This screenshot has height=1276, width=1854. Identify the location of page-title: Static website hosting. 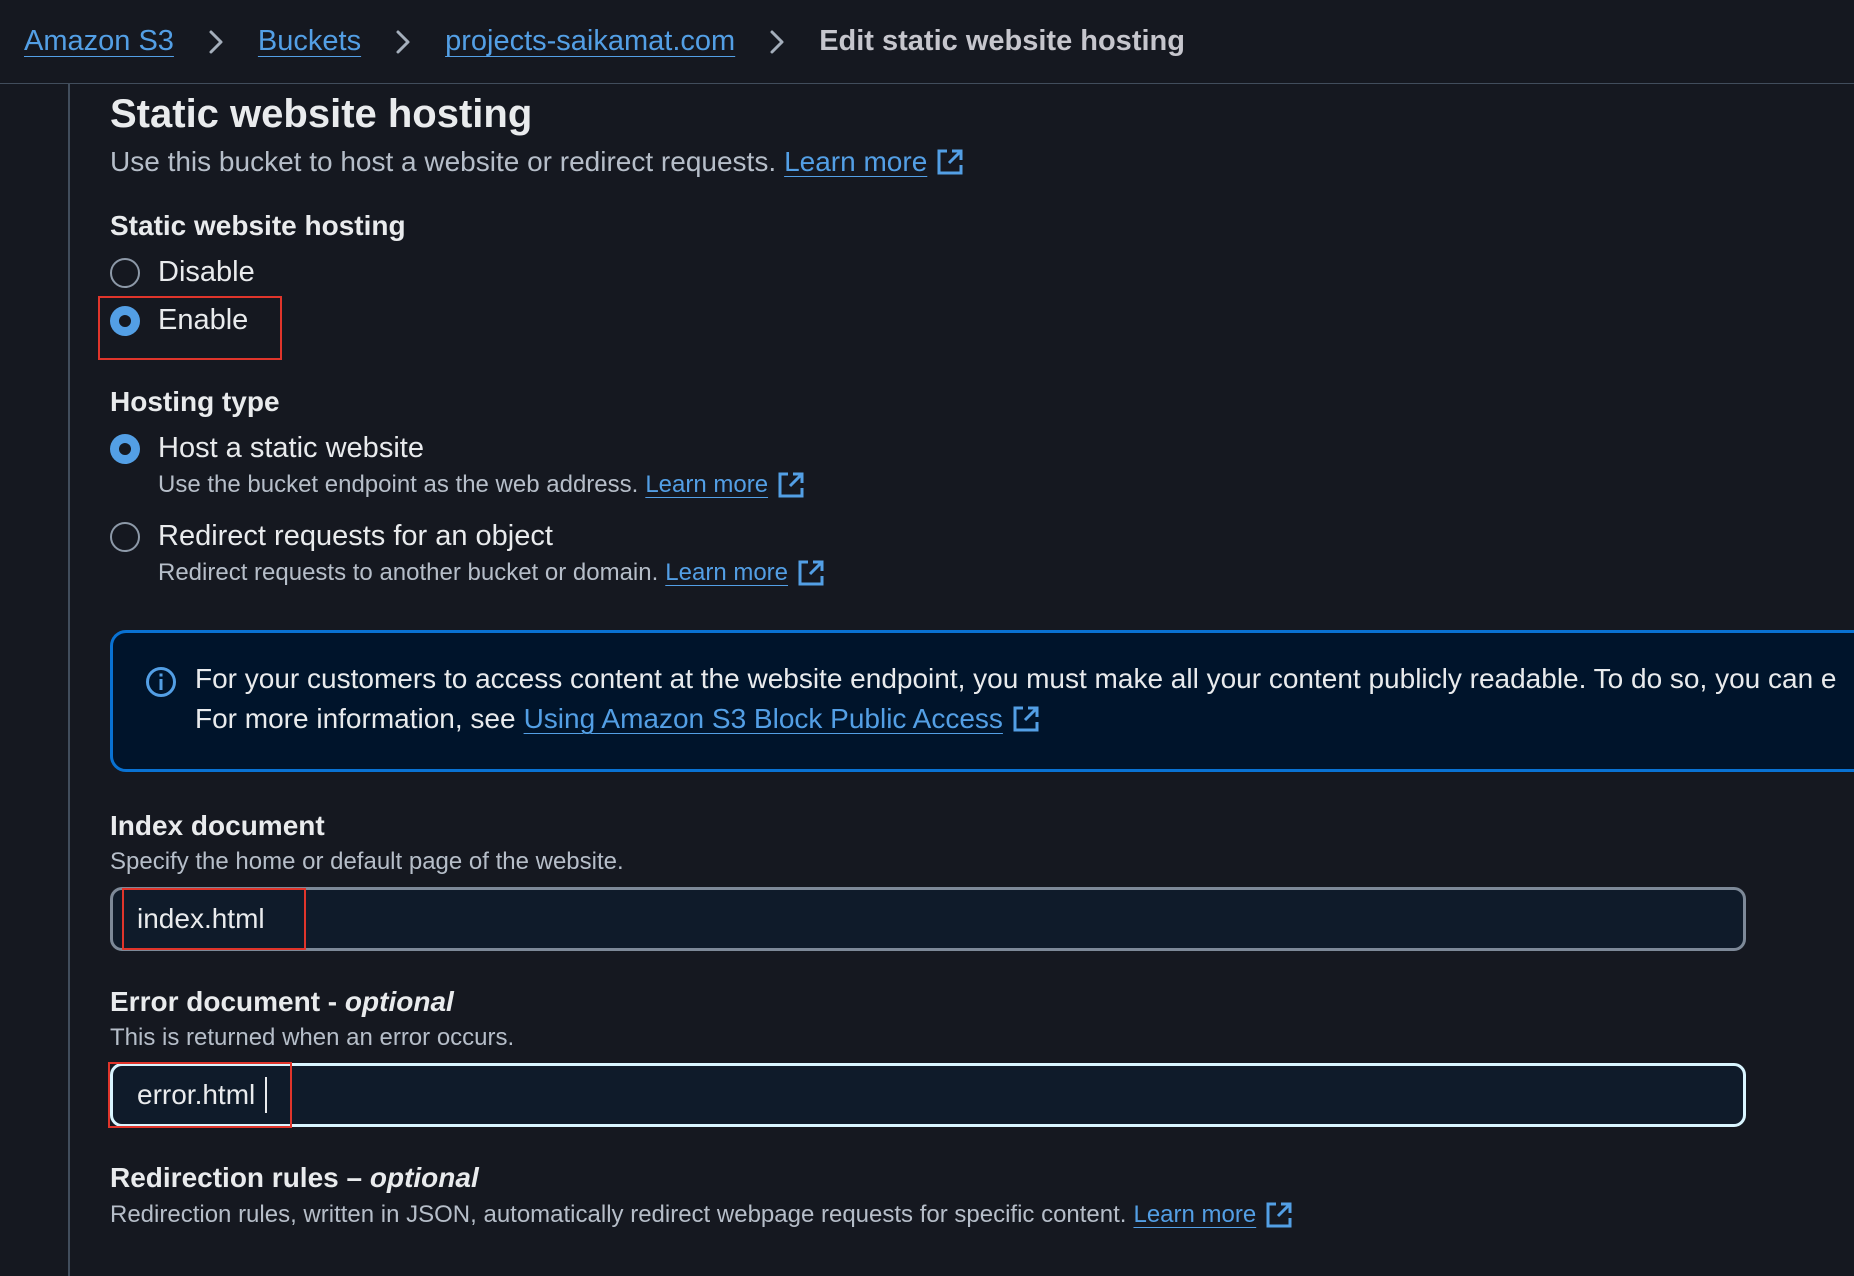
(321, 114).